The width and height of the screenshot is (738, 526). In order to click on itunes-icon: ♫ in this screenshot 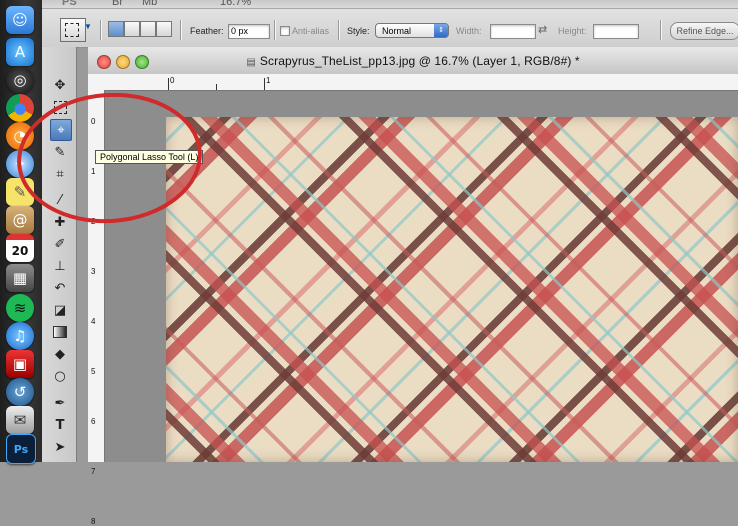, I will do `click(20, 336)`.